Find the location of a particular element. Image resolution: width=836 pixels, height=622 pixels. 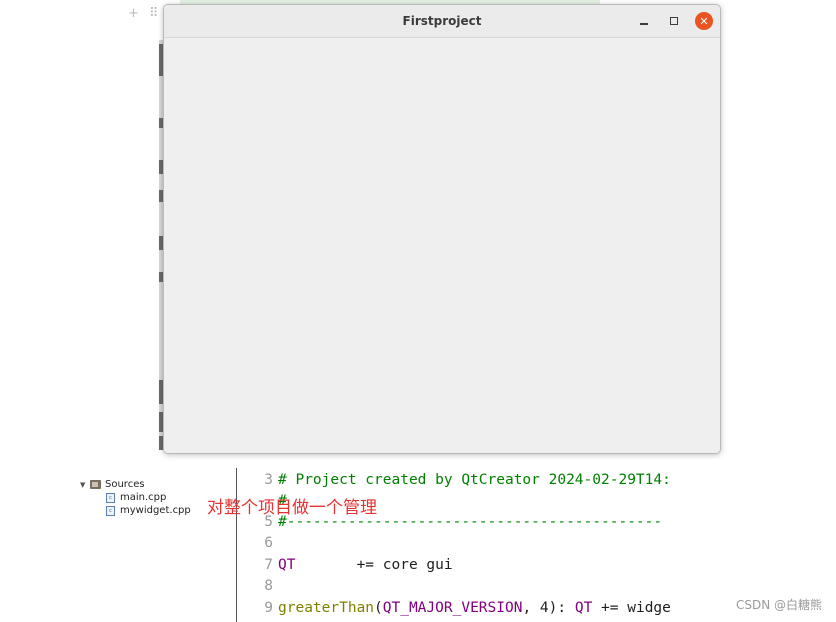

tree-folder-sources: ▼ Sources is located at coordinates (135, 484).